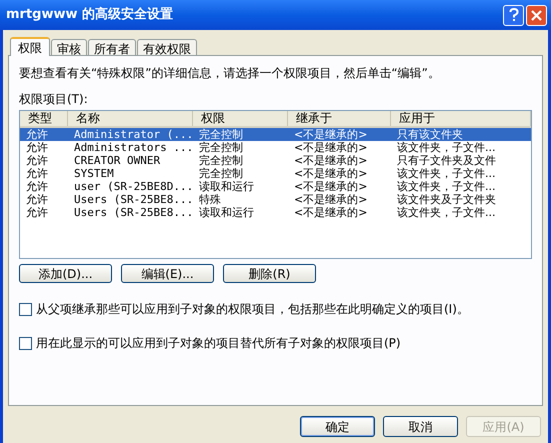  Describe the element at coordinates (167, 47) in the screenshot. I see `tab: 有效权限` at that location.